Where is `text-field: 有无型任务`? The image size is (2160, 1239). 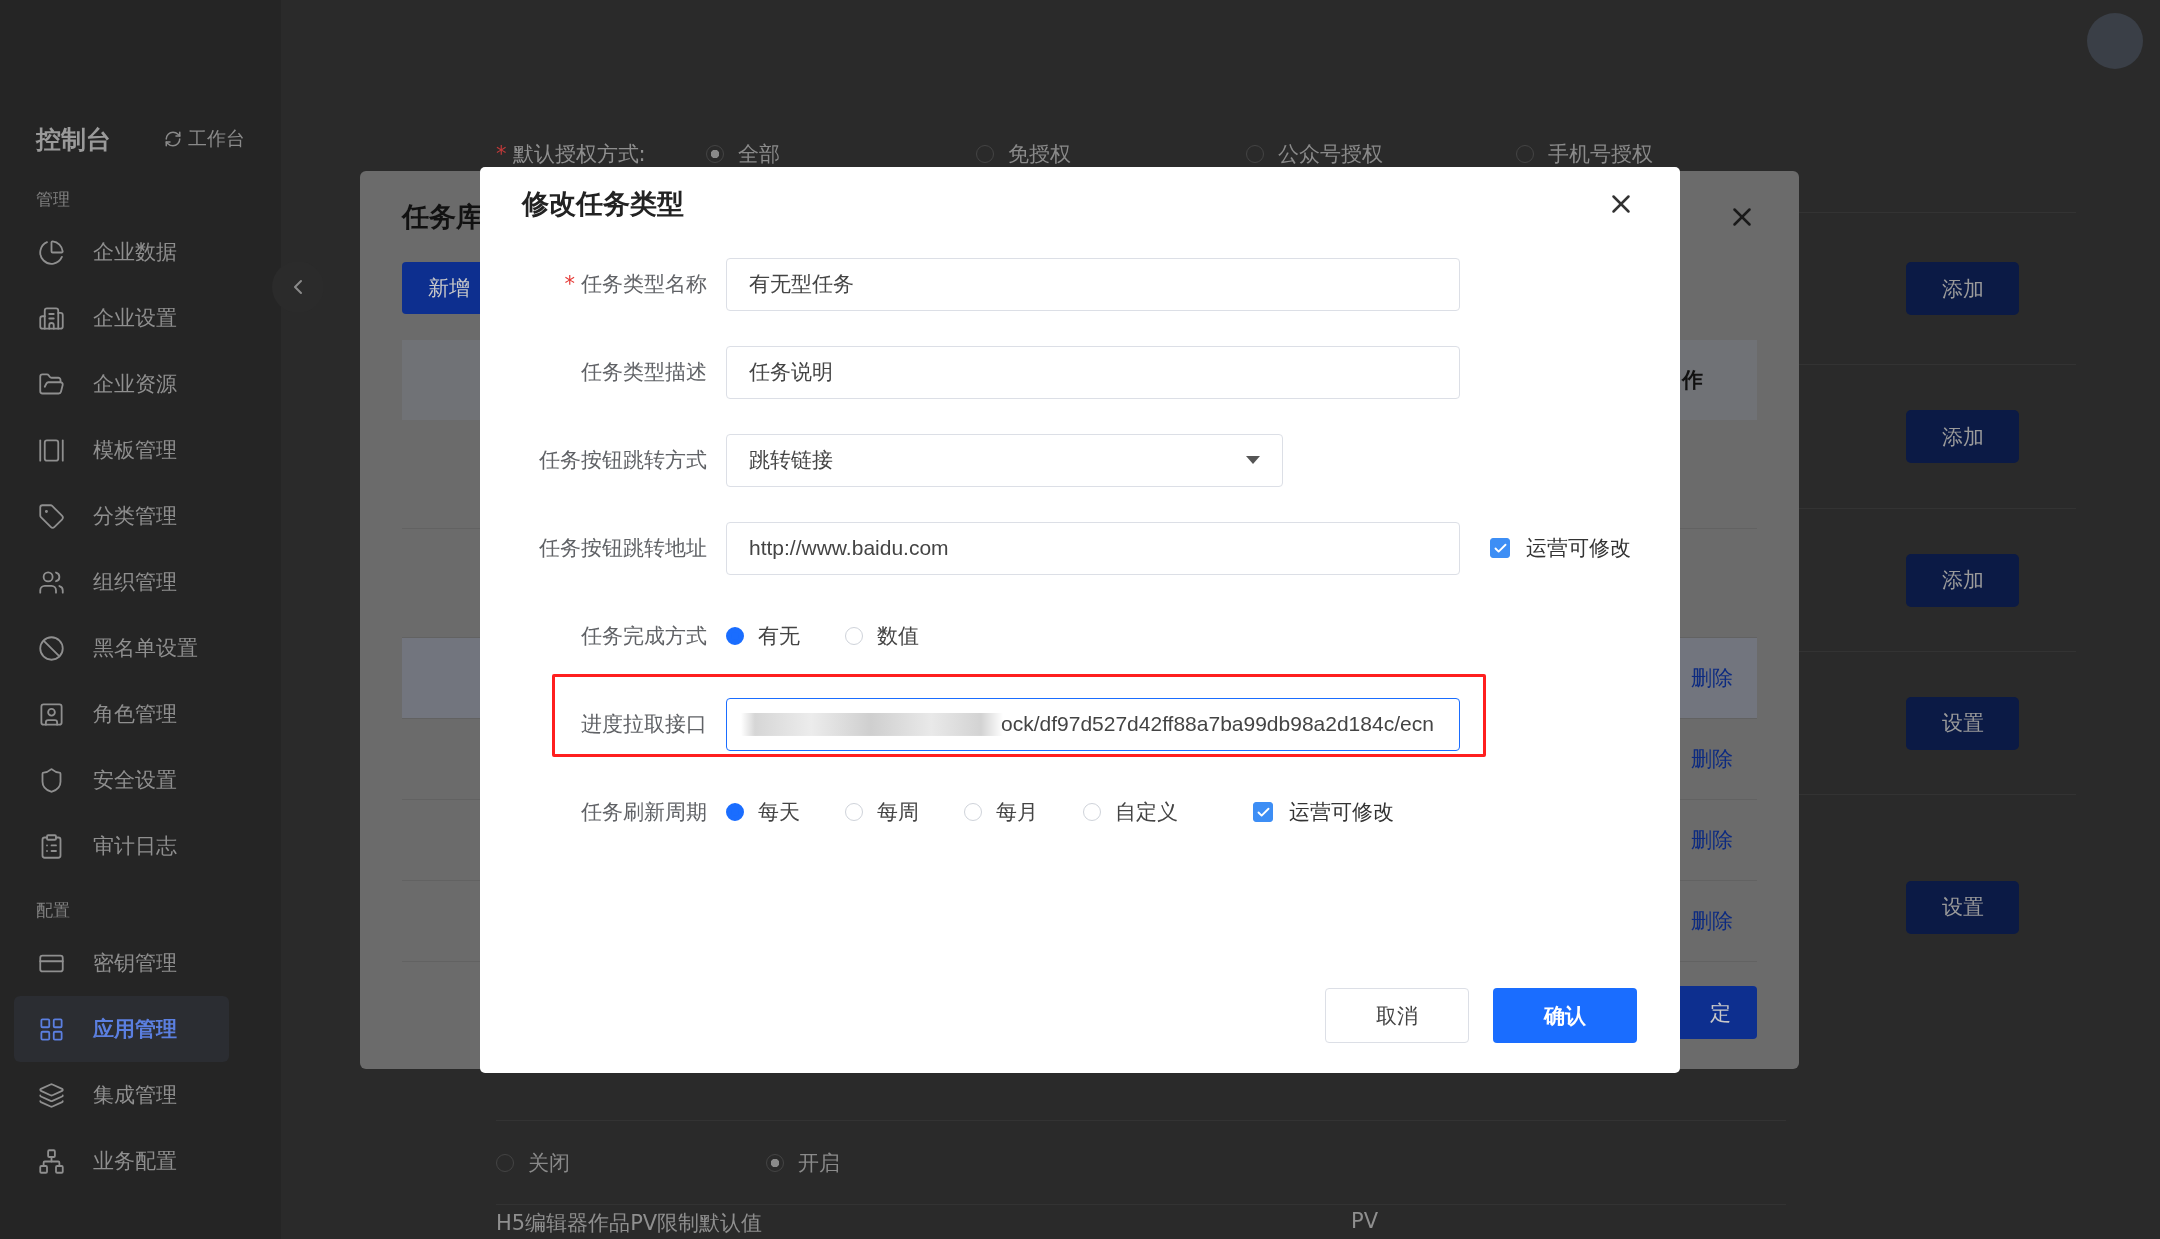 text-field: 有无型任务 is located at coordinates (1093, 284).